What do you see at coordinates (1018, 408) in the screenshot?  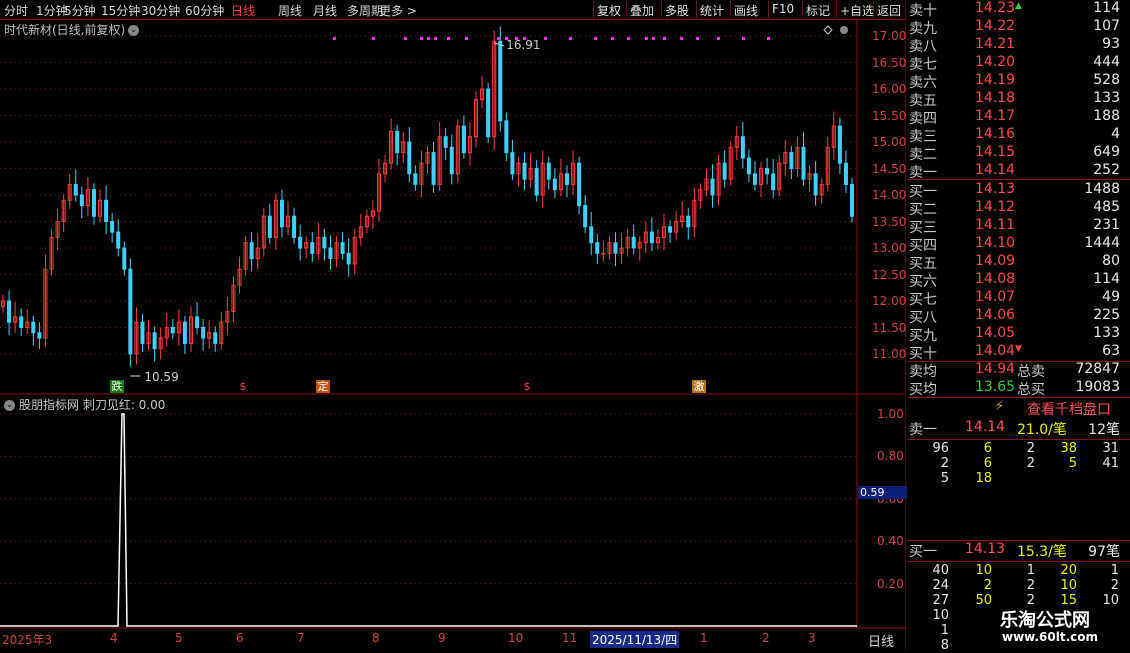 I see `deep-book-button: ⚡ 查看千档盘口` at bounding box center [1018, 408].